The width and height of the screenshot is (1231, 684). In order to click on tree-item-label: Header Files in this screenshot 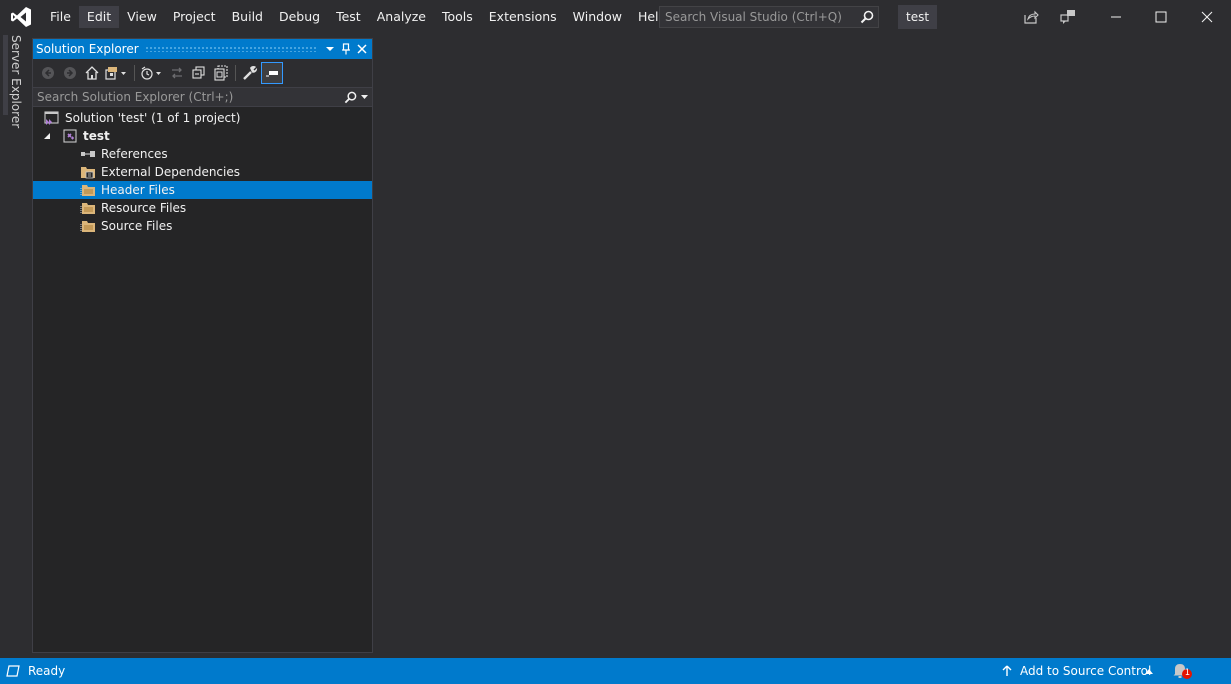, I will do `click(138, 190)`.